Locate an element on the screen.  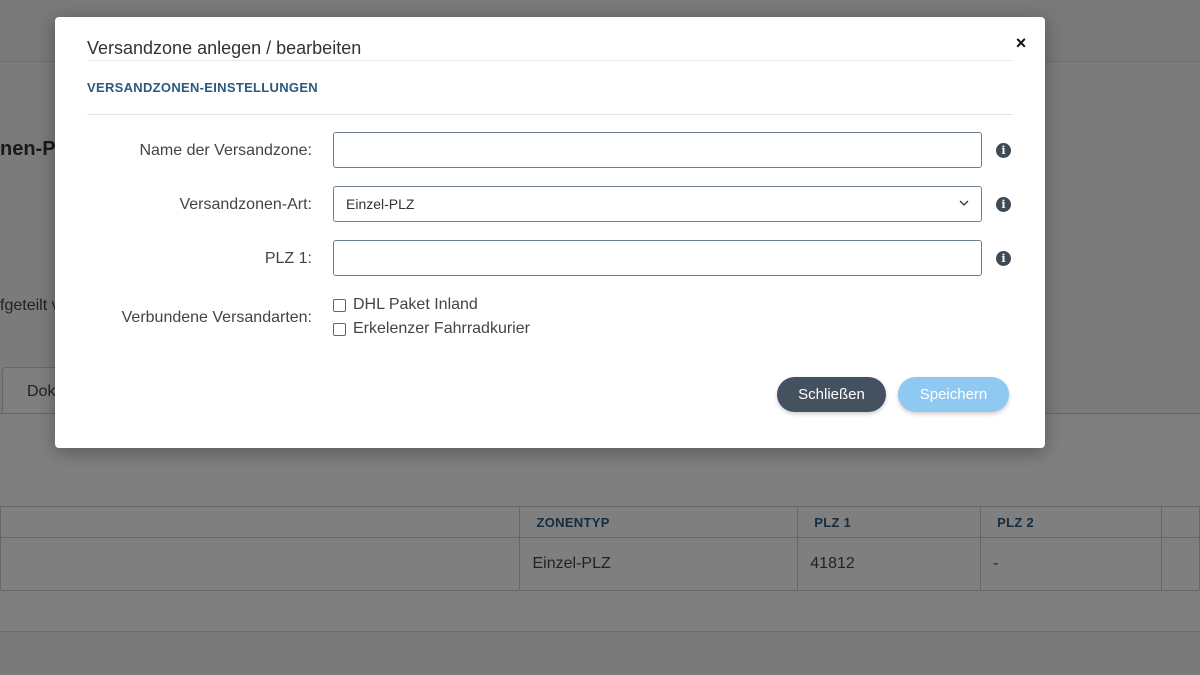
close-icon: × is located at coordinates (1021, 43).